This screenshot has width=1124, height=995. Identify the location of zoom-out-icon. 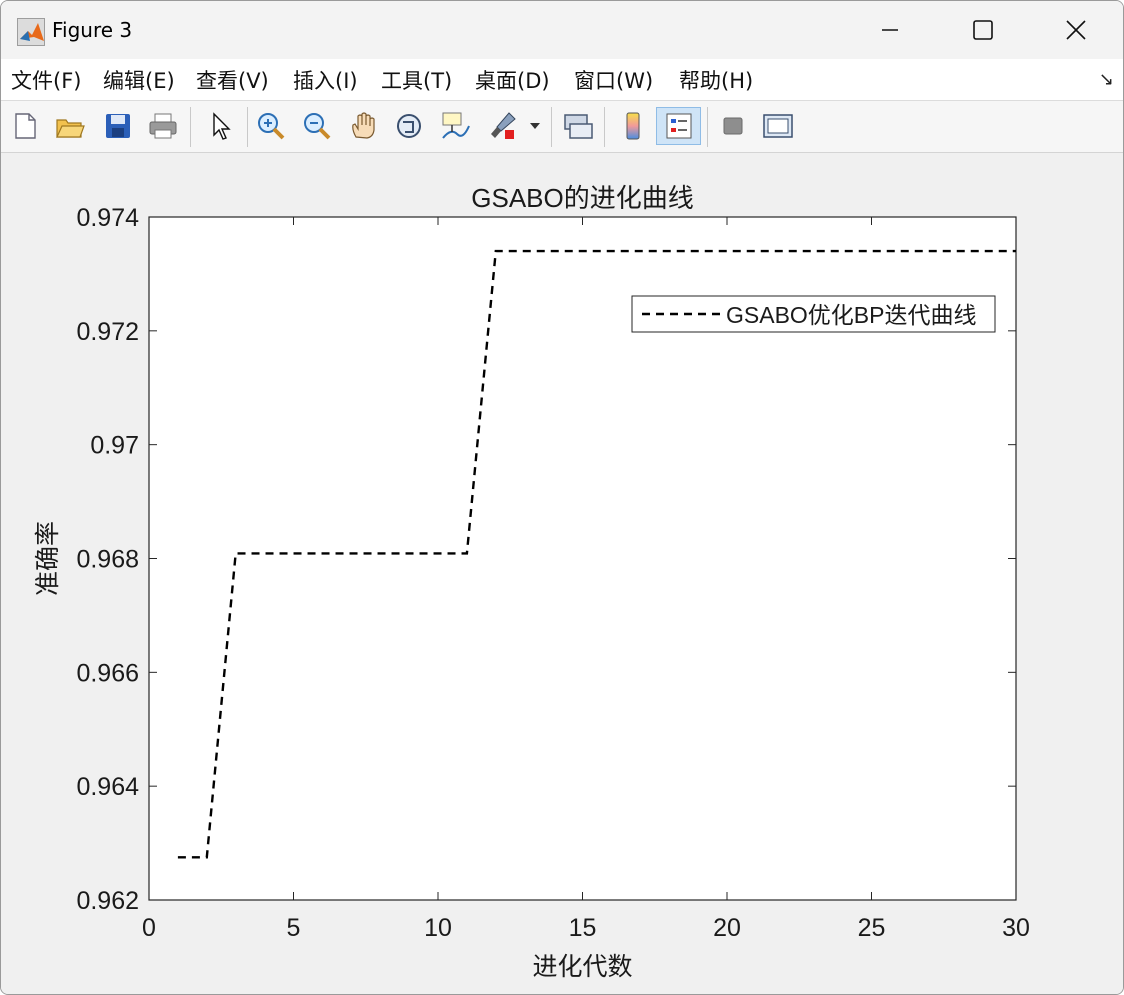
(317, 126).